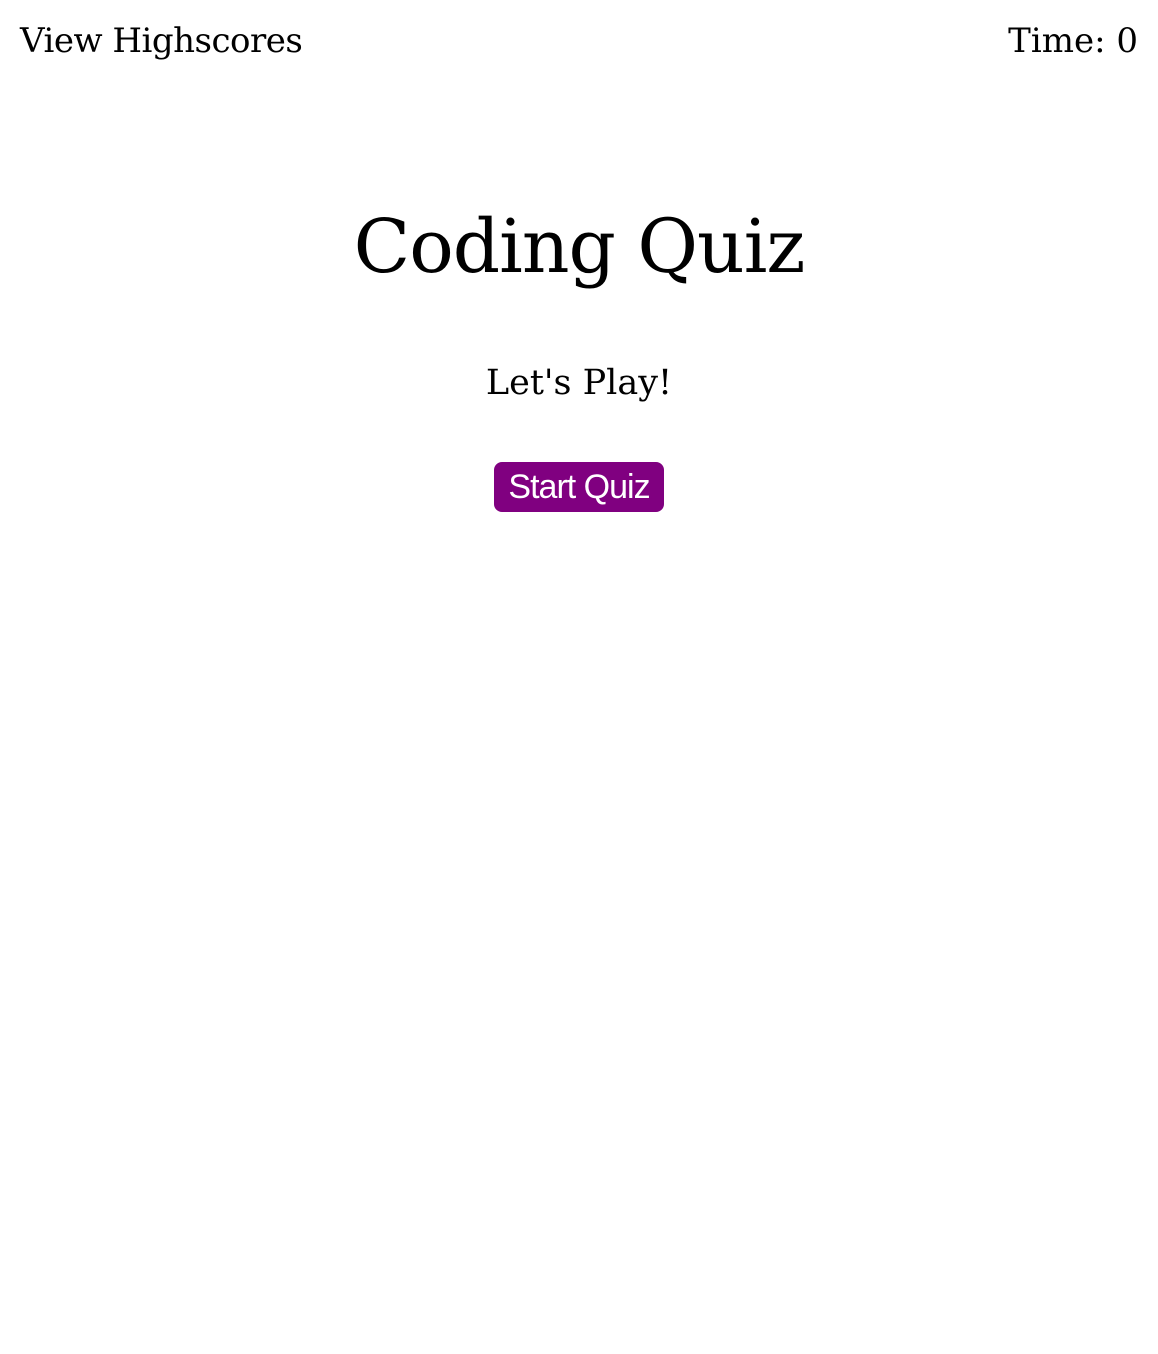 This screenshot has width=1158, height=1354. Describe the element at coordinates (1057, 41) in the screenshot. I see `timer-label: Time:` at that location.